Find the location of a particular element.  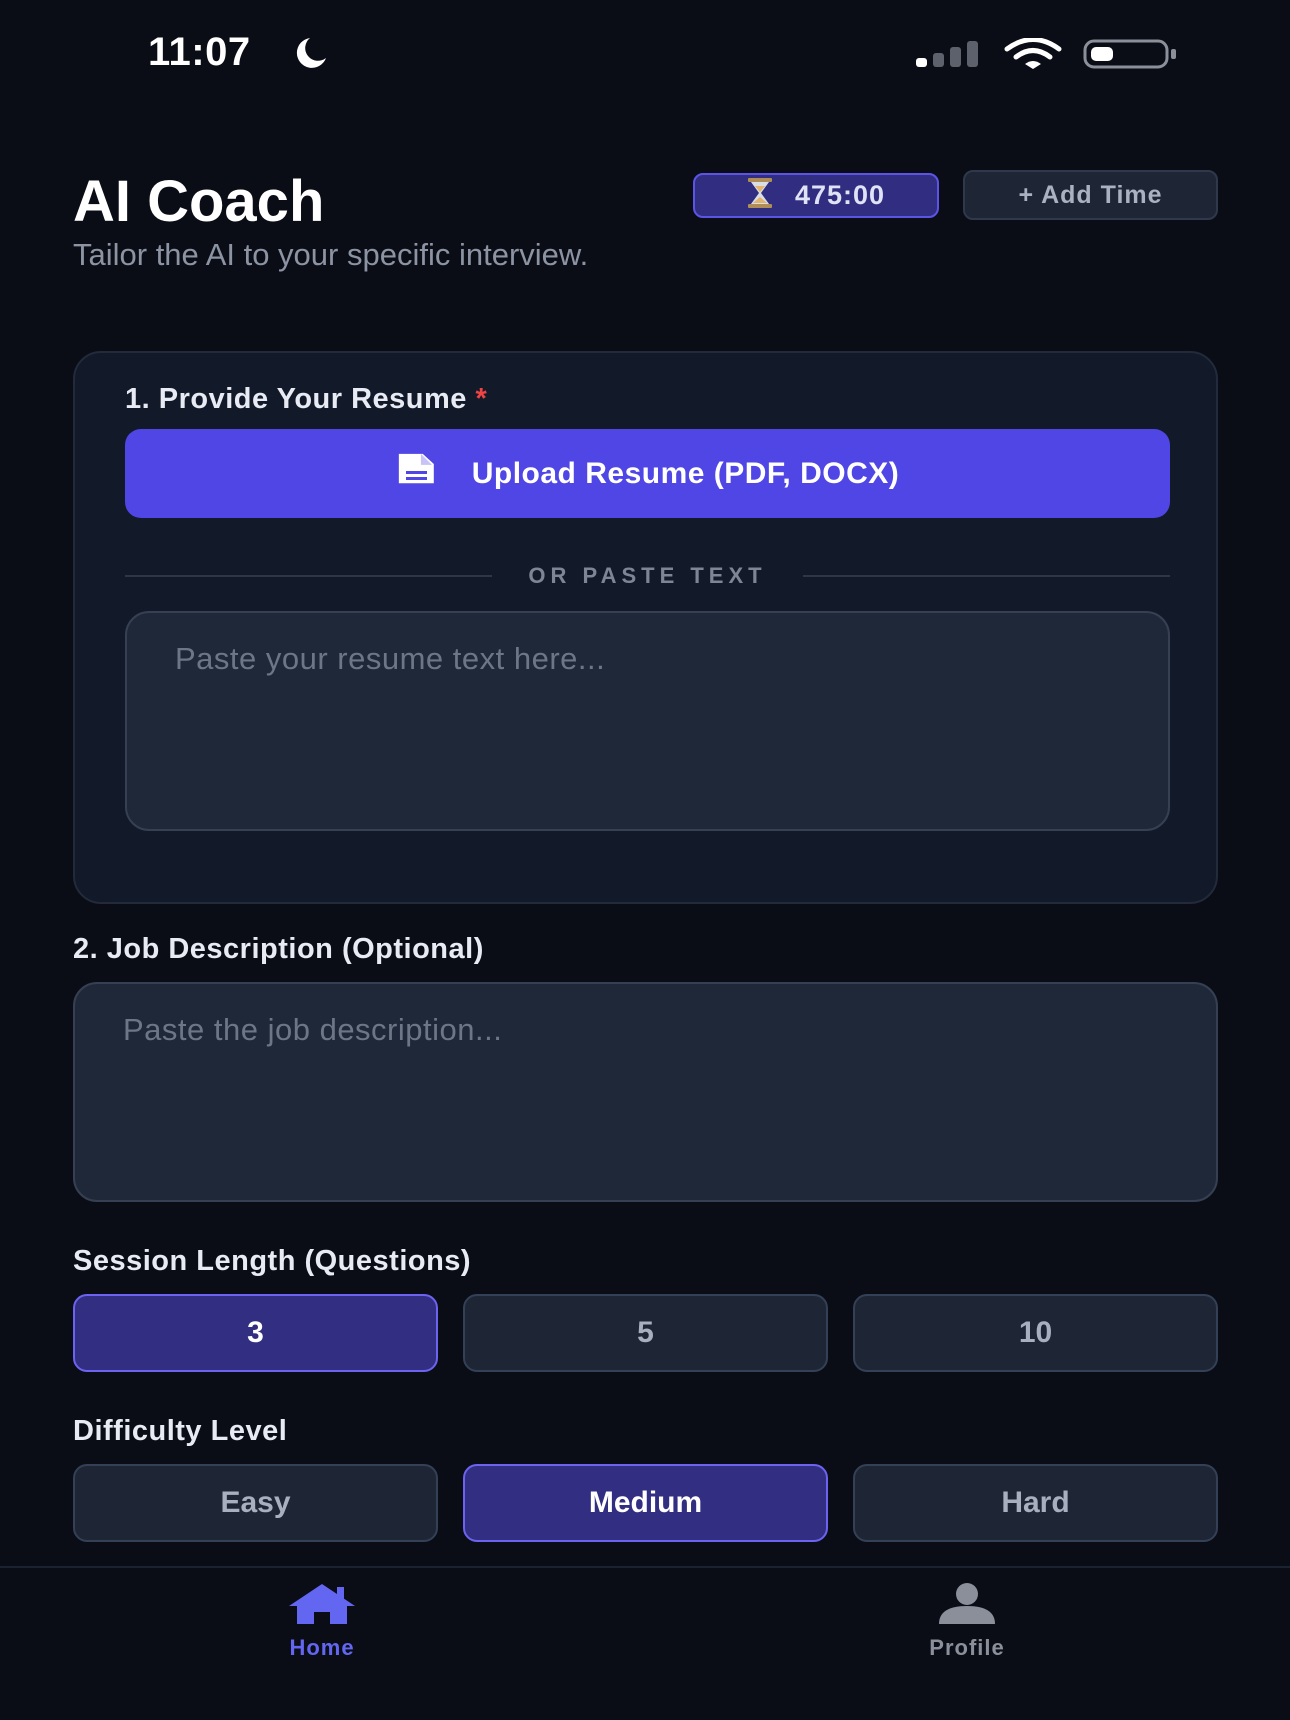

profile-icon is located at coordinates (967, 1606).